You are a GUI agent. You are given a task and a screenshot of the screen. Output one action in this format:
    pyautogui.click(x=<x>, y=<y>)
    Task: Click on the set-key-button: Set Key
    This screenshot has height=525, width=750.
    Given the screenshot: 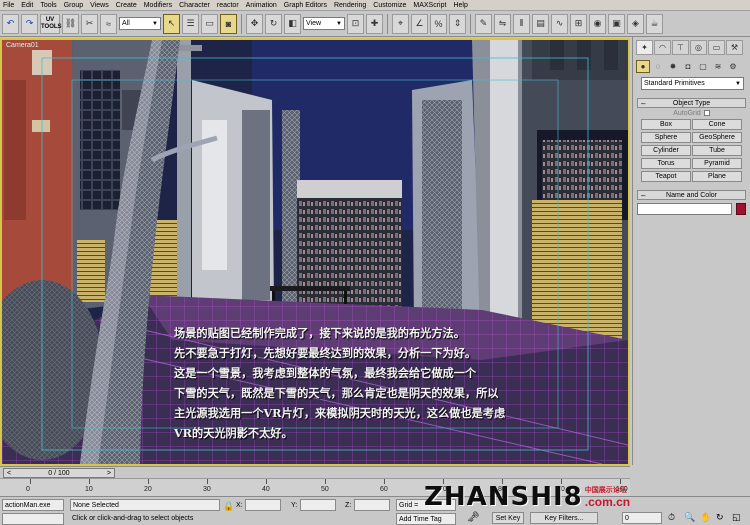 What is the action you would take?
    pyautogui.click(x=508, y=518)
    